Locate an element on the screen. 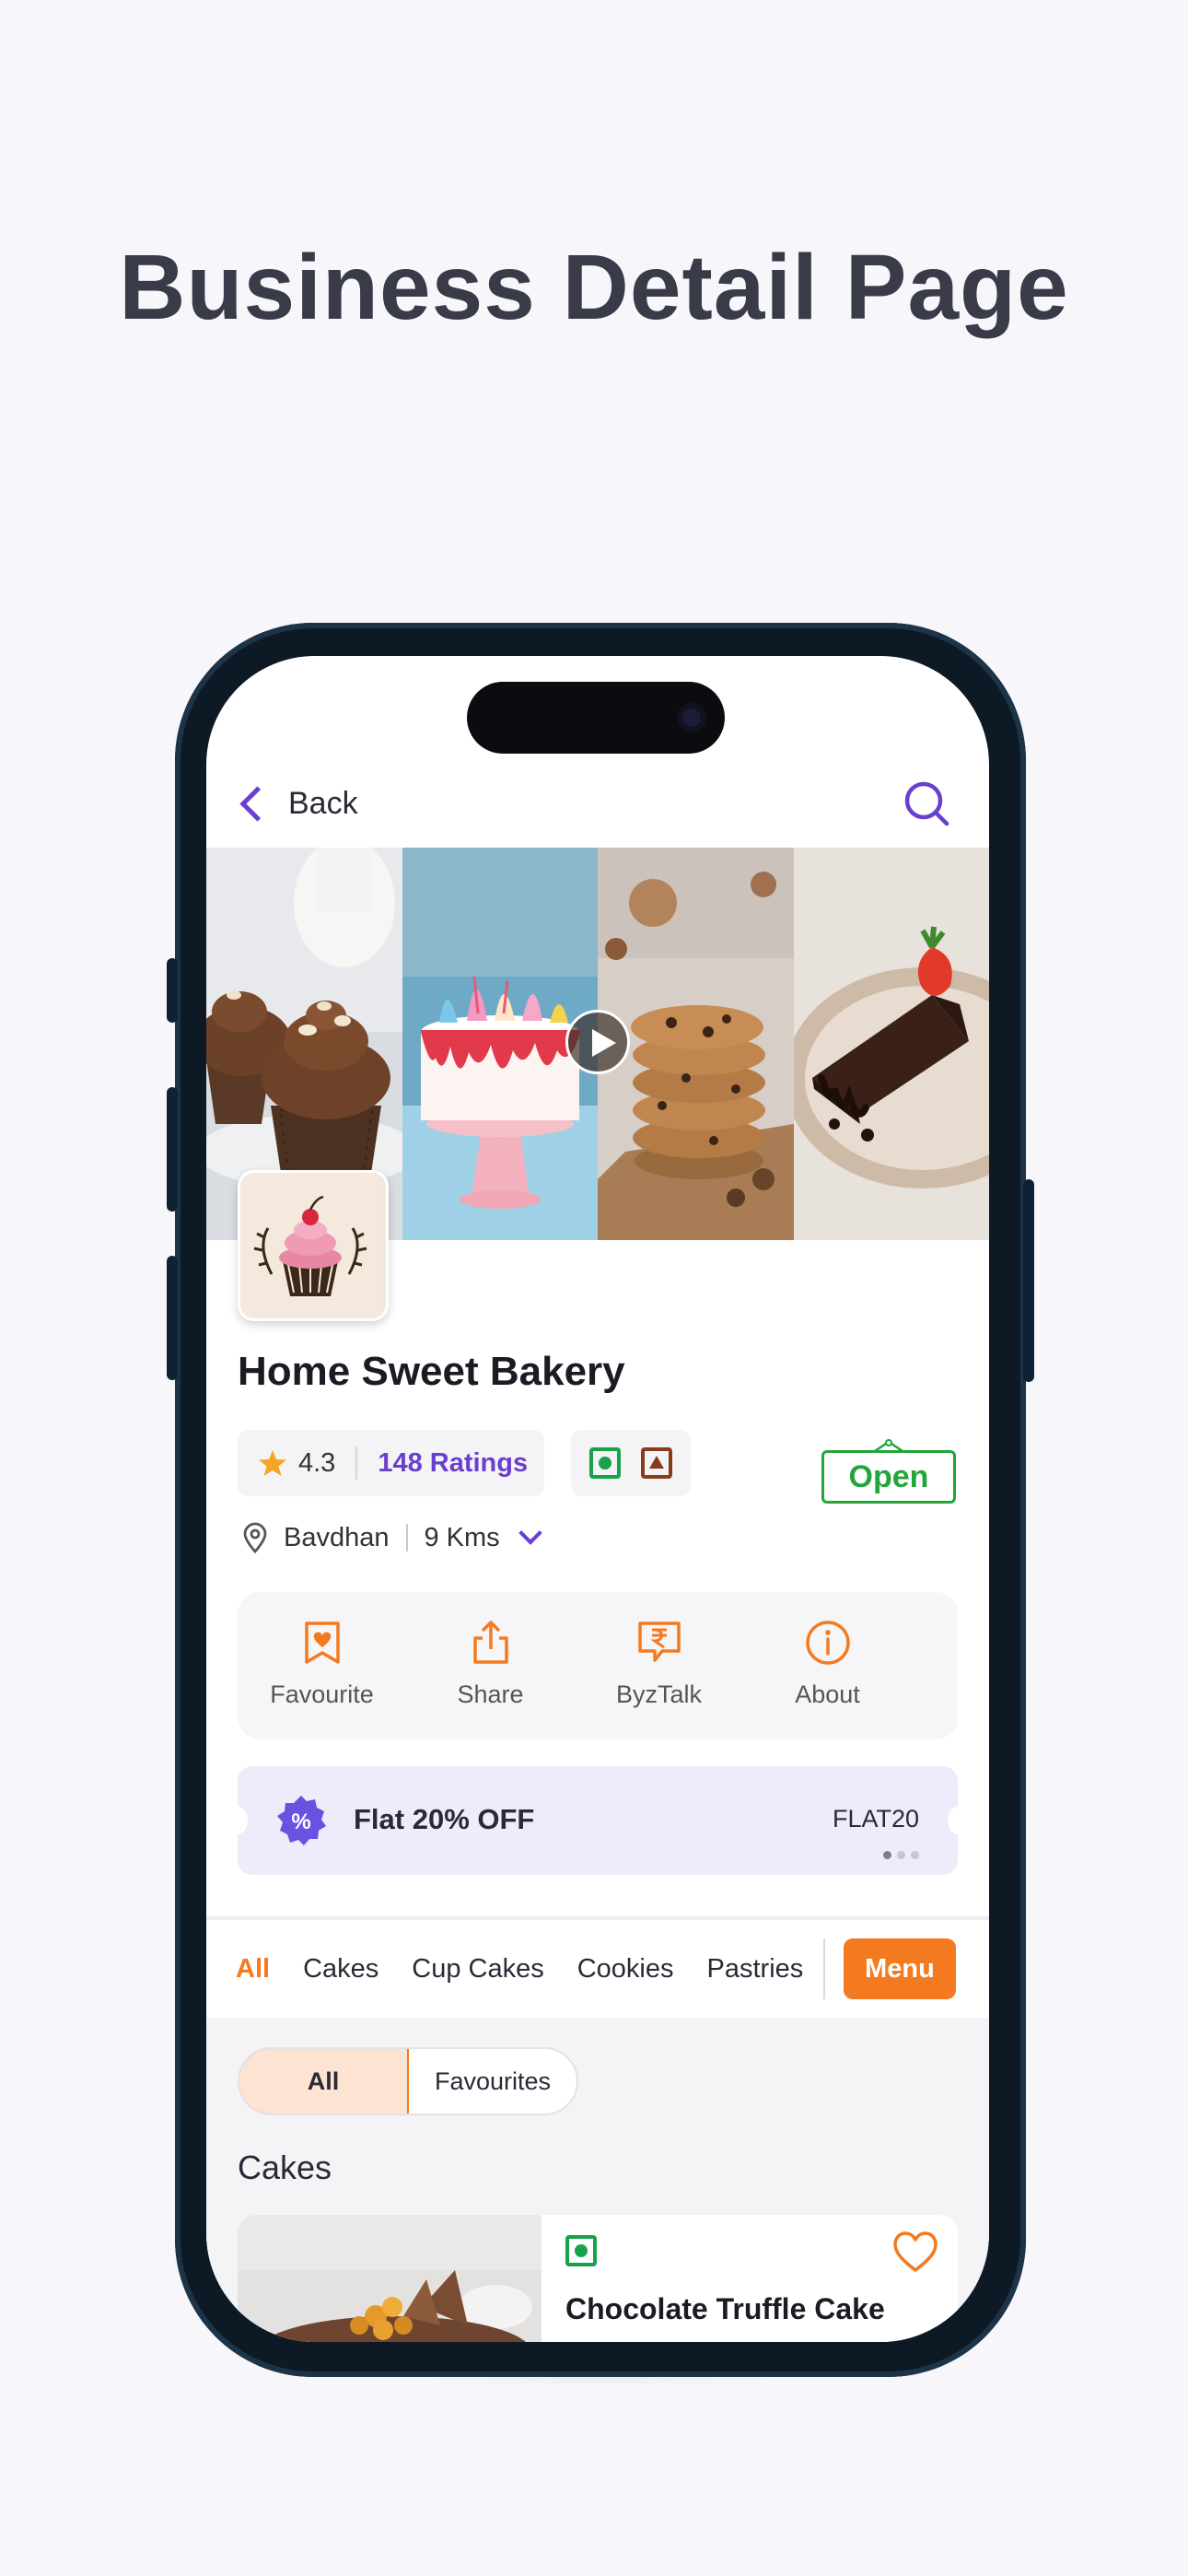 The image size is (1188, 2576). about-button: About is located at coordinates (827, 1665).